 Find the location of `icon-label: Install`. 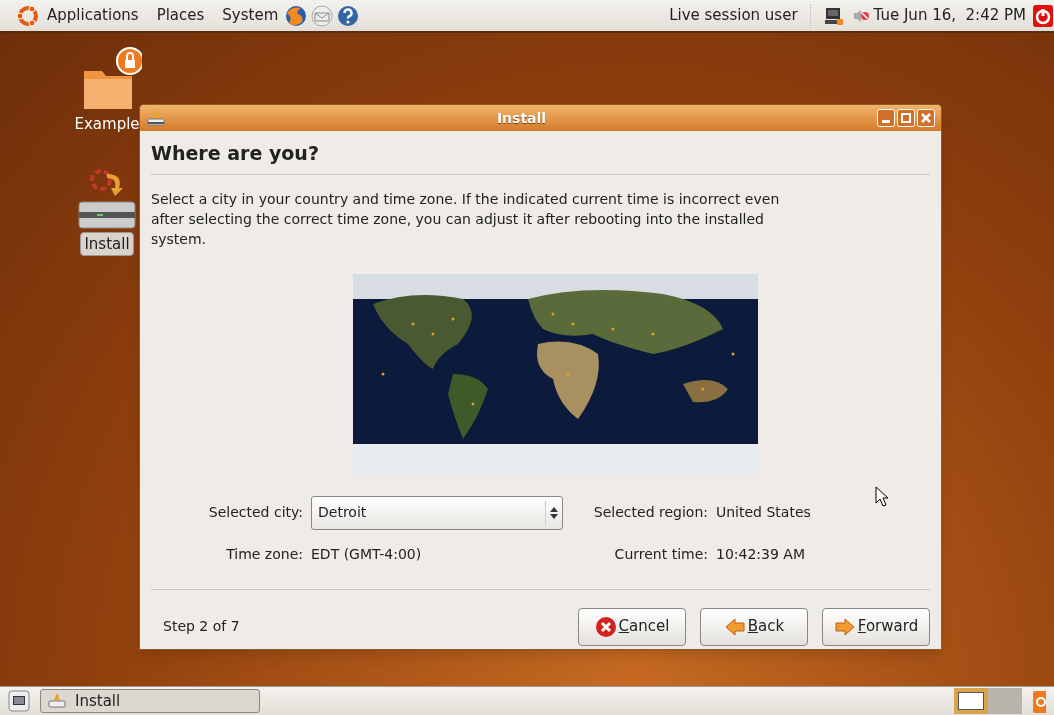

icon-label: Install is located at coordinates (107, 243).